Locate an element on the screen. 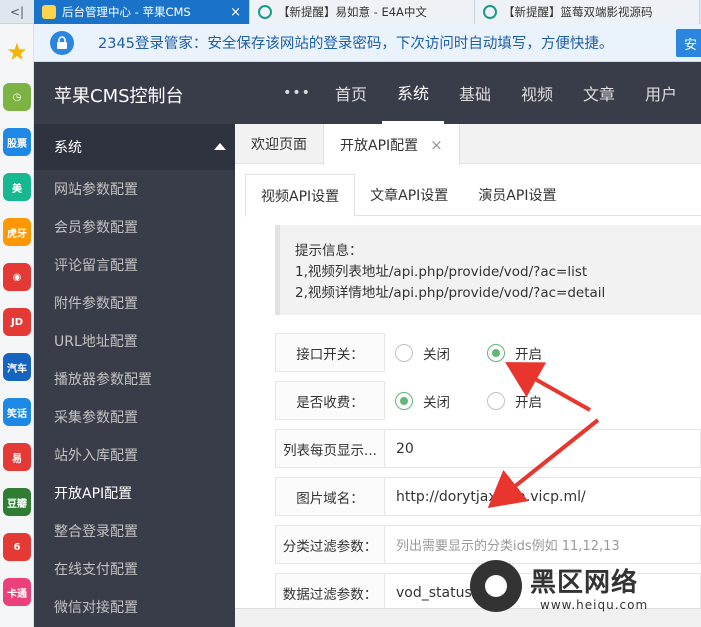  page-tabs: 欢迎页面 开放API配置 × is located at coordinates (468, 144).